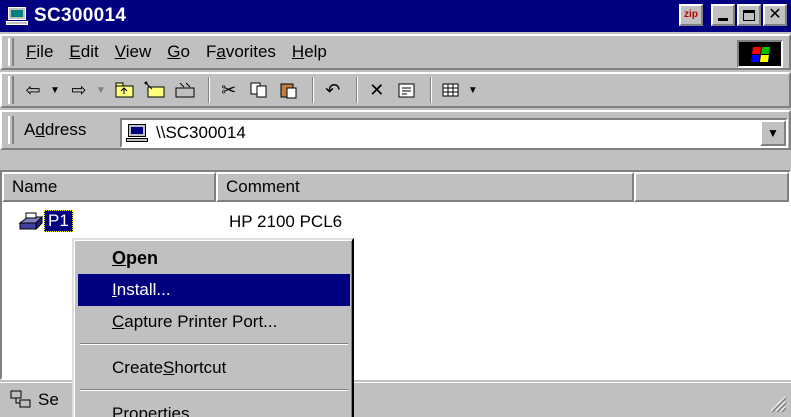 Image resolution: width=791 pixels, height=417 pixels. I want to click on views-dropdown-icon: ▼, so click(473, 90).